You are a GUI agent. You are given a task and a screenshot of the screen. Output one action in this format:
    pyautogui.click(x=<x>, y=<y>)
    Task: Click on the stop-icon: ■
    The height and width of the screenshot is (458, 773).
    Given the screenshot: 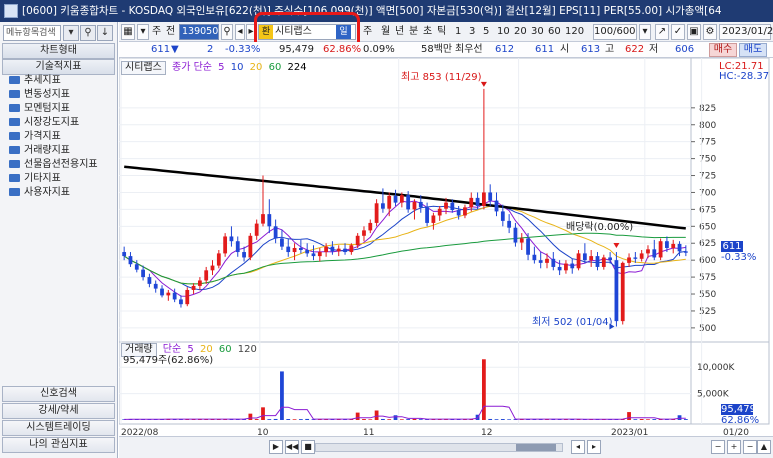 What is the action you would take?
    pyautogui.click(x=308, y=447)
    